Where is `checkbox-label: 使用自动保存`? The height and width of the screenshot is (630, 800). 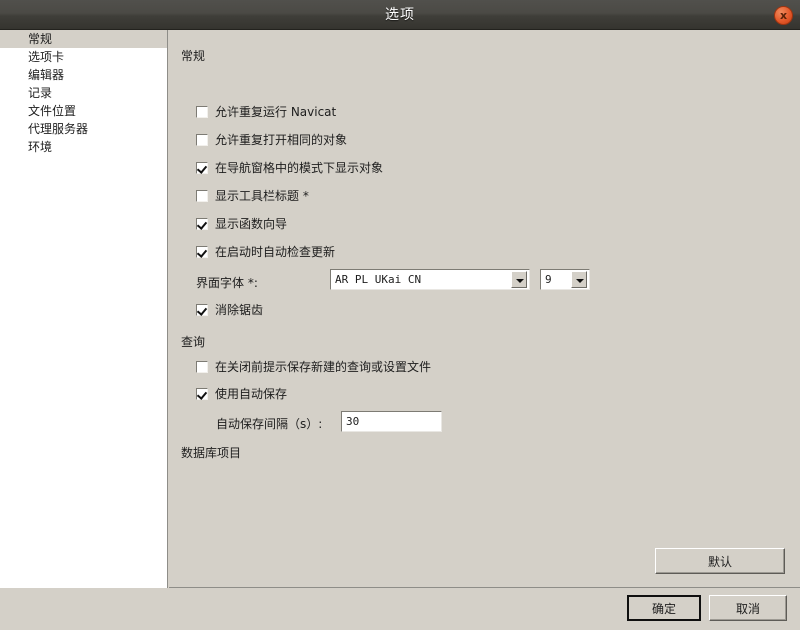 checkbox-label: 使用自动保存 is located at coordinates (251, 394).